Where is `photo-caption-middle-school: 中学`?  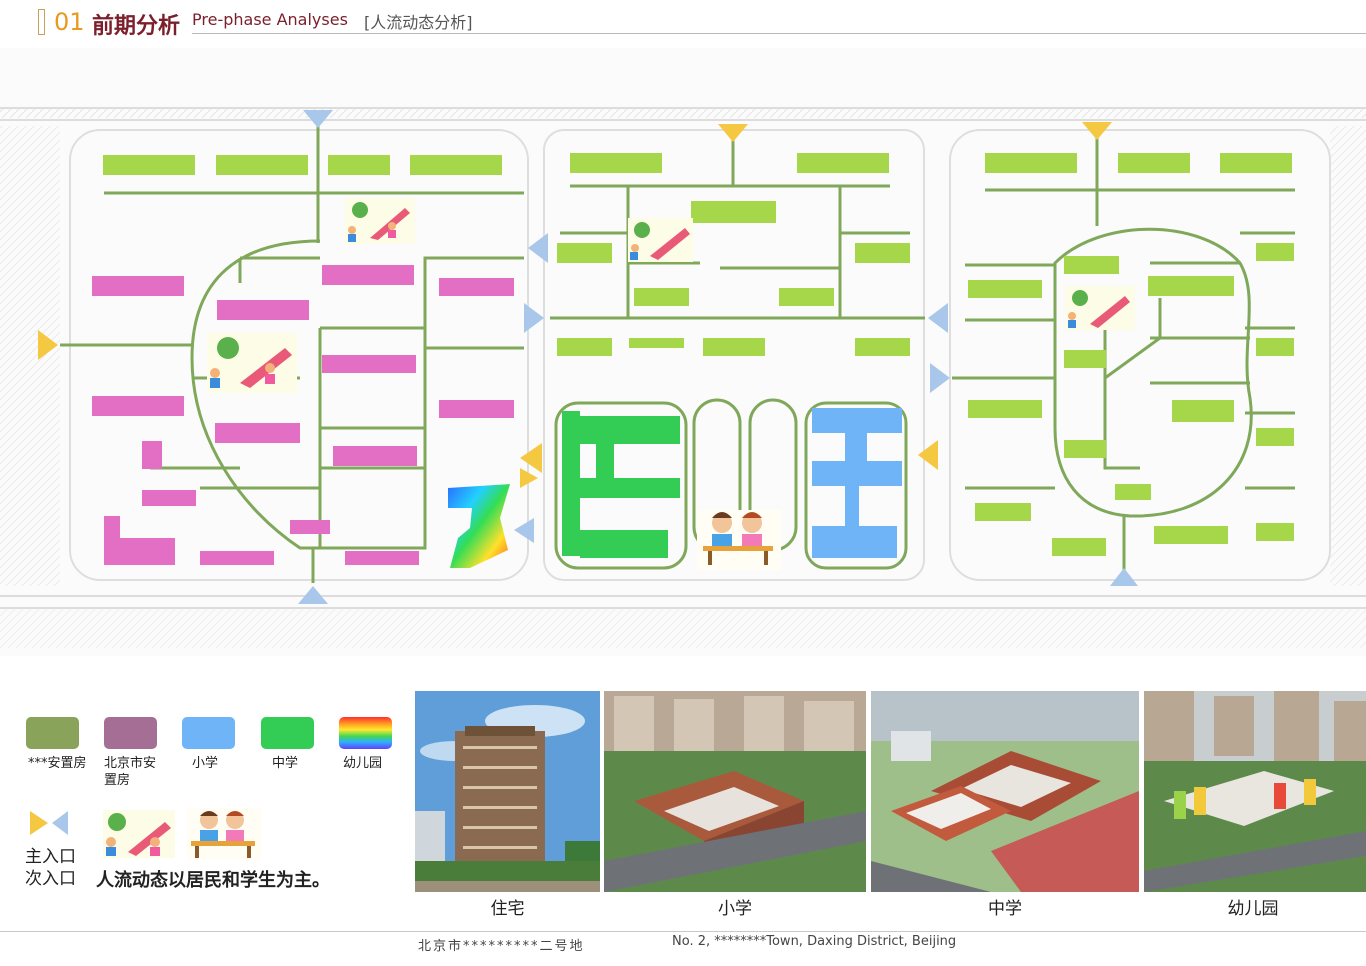 photo-caption-middle-school: 中学 is located at coordinates (1005, 909).